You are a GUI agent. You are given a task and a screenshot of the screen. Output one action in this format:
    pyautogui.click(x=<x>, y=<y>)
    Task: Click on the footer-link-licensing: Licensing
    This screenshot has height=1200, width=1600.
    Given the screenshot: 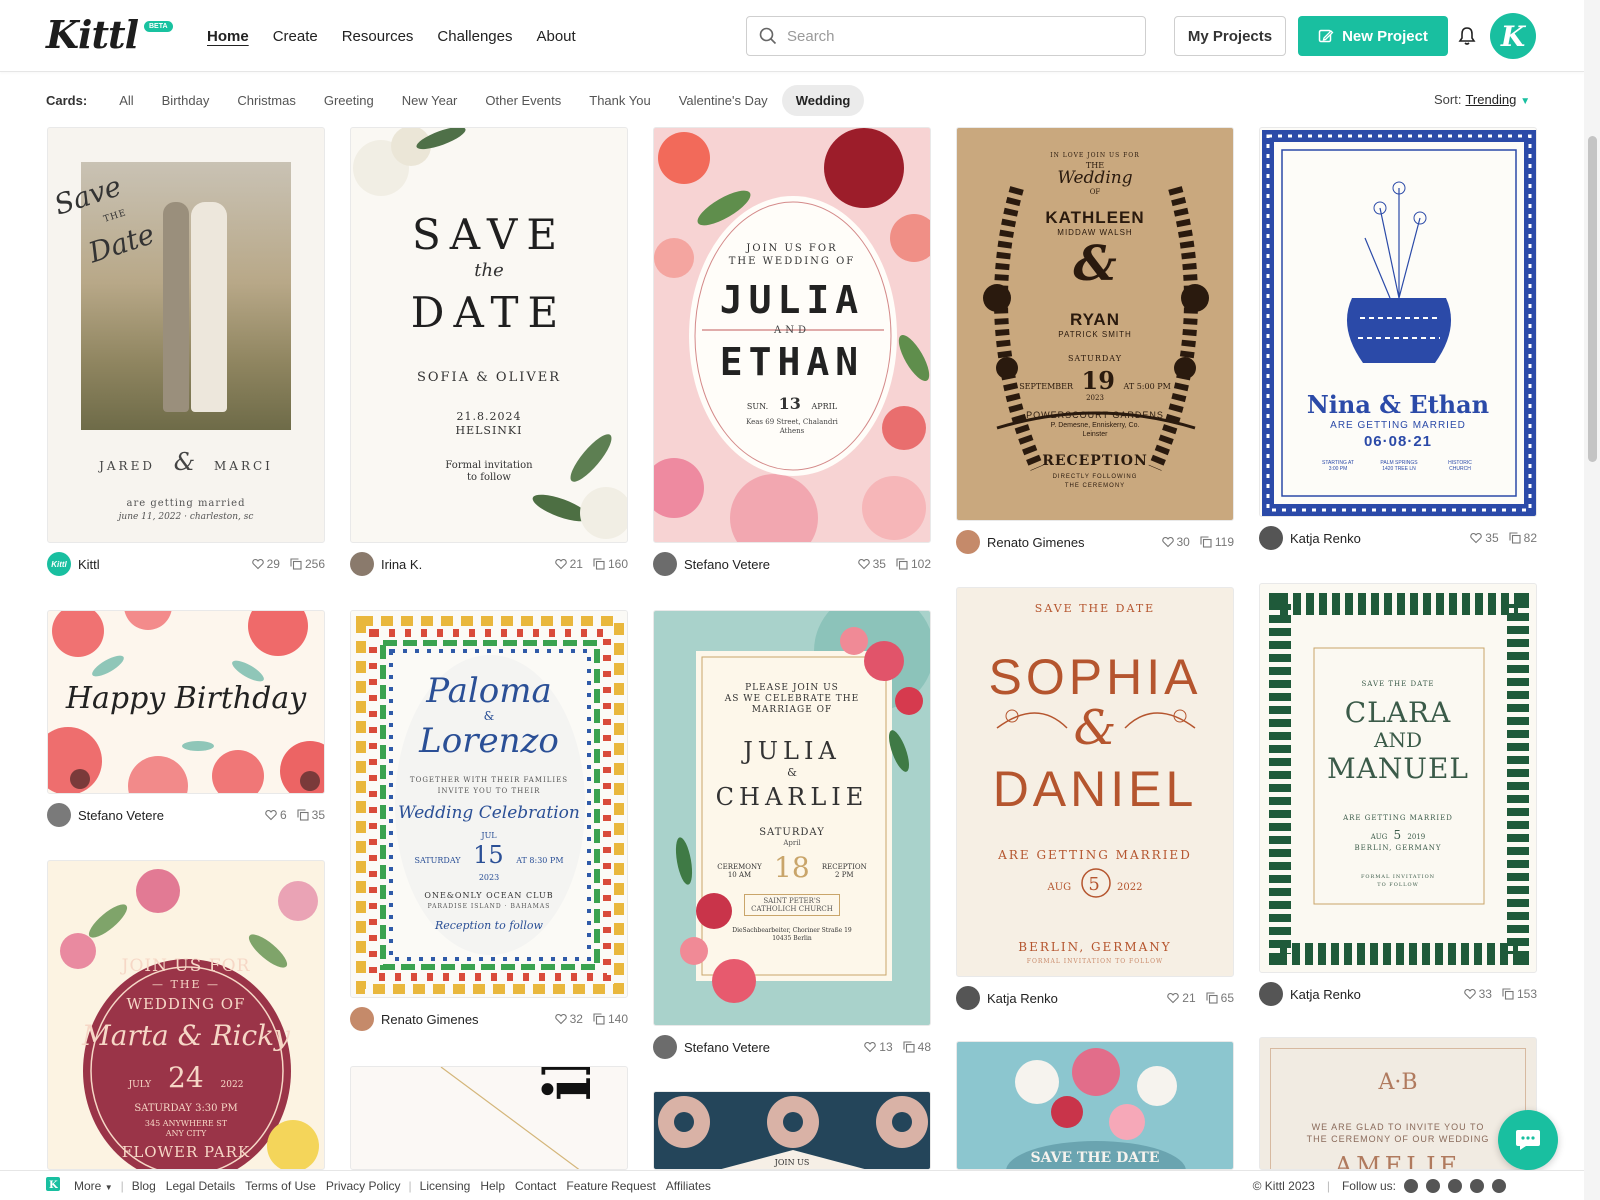 What is the action you would take?
    pyautogui.click(x=445, y=1186)
    